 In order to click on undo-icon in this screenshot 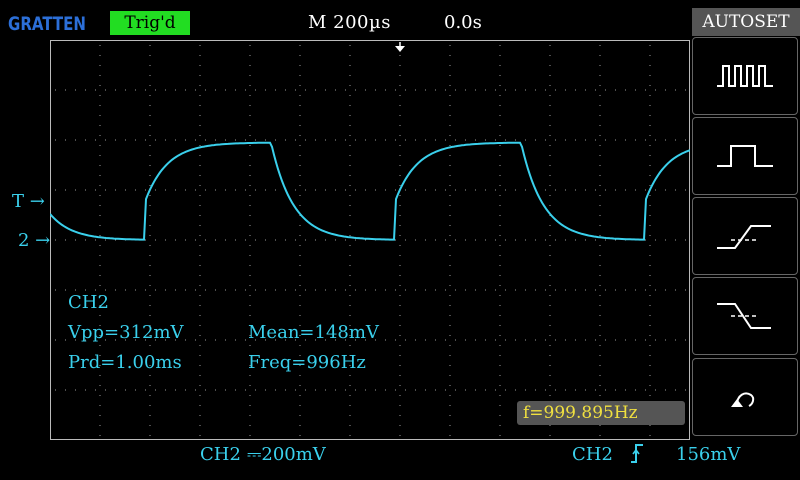, I will do `click(743, 399)`.